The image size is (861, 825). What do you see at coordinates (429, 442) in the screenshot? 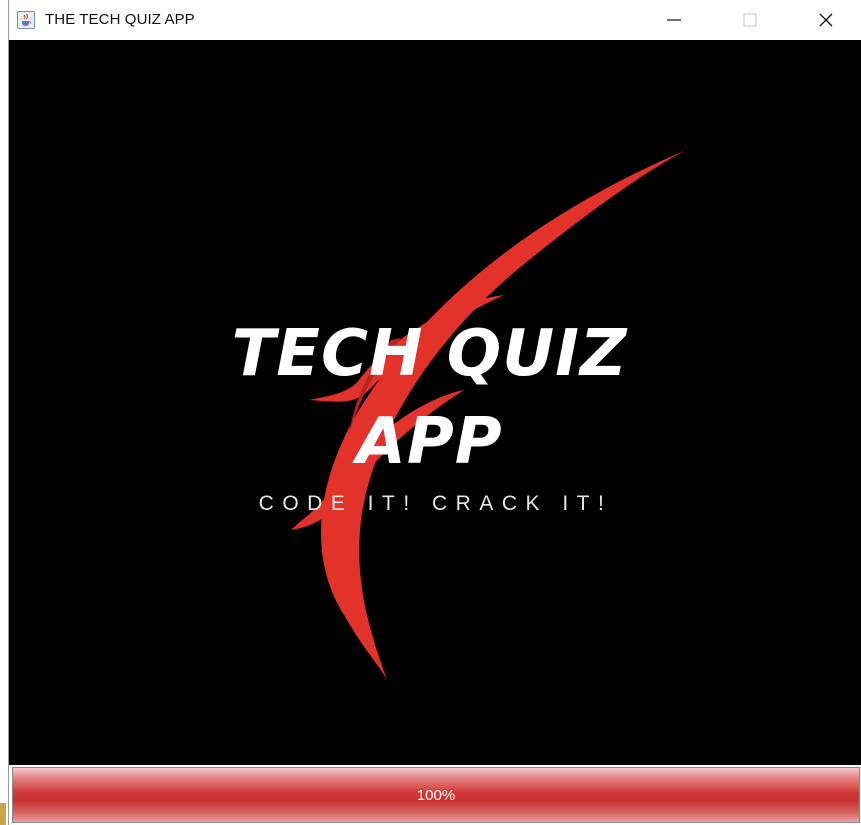
I see `app-title-line-2: APP` at bounding box center [429, 442].